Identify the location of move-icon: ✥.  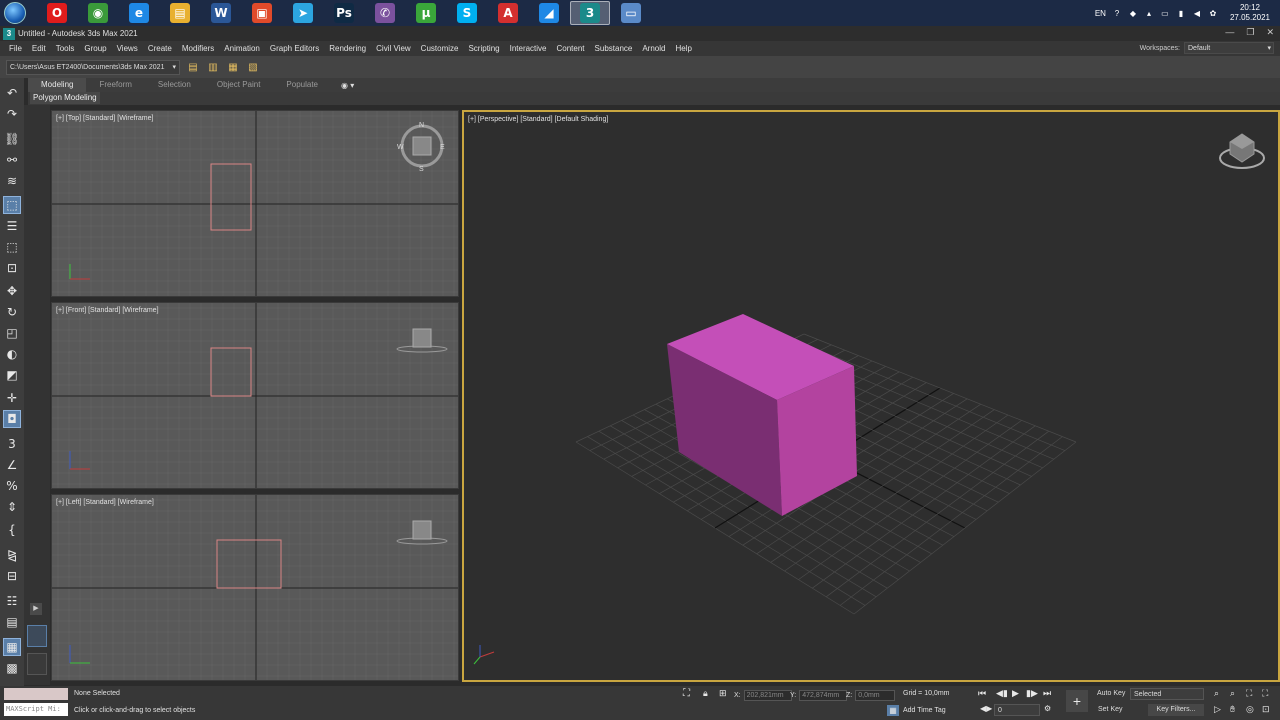
(12, 291).